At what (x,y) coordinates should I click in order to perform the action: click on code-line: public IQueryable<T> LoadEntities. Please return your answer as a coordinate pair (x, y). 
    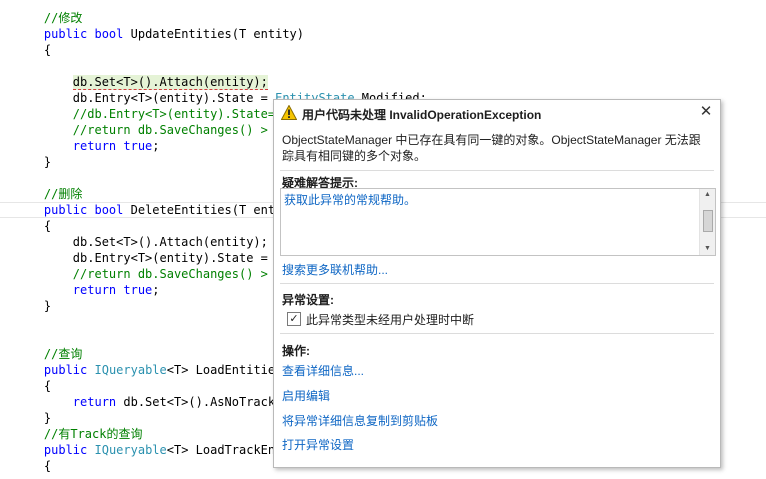
    Looking at the image, I should click on (148, 370).